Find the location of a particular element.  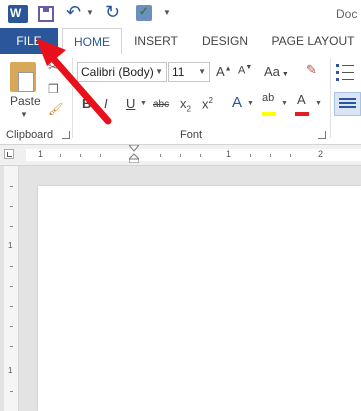

grow-font-button: A▲ is located at coordinates (224, 71).